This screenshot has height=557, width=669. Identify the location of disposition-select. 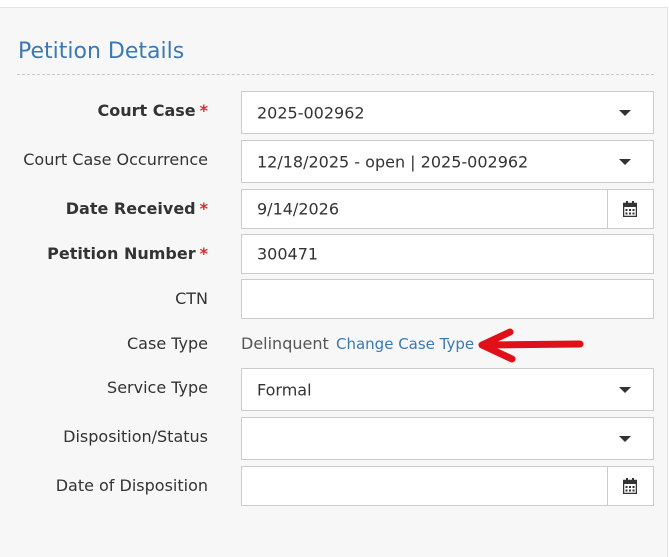
(447, 438).